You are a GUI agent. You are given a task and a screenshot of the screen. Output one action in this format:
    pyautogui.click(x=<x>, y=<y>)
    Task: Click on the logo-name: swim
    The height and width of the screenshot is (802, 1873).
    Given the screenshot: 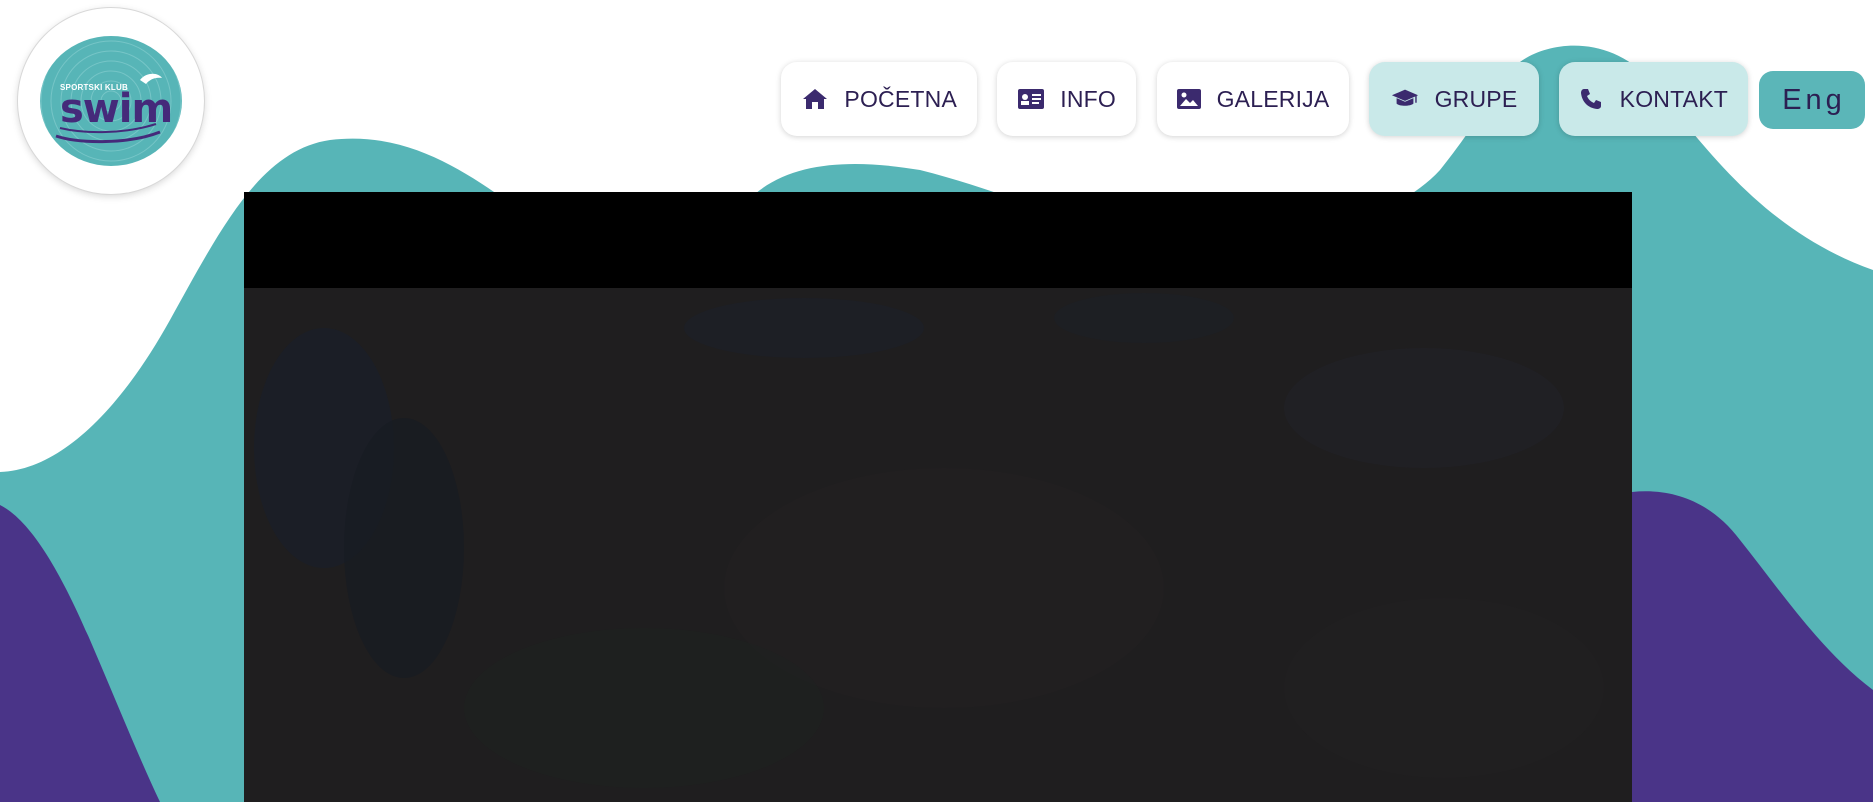 What is the action you would take?
    pyautogui.click(x=116, y=109)
    